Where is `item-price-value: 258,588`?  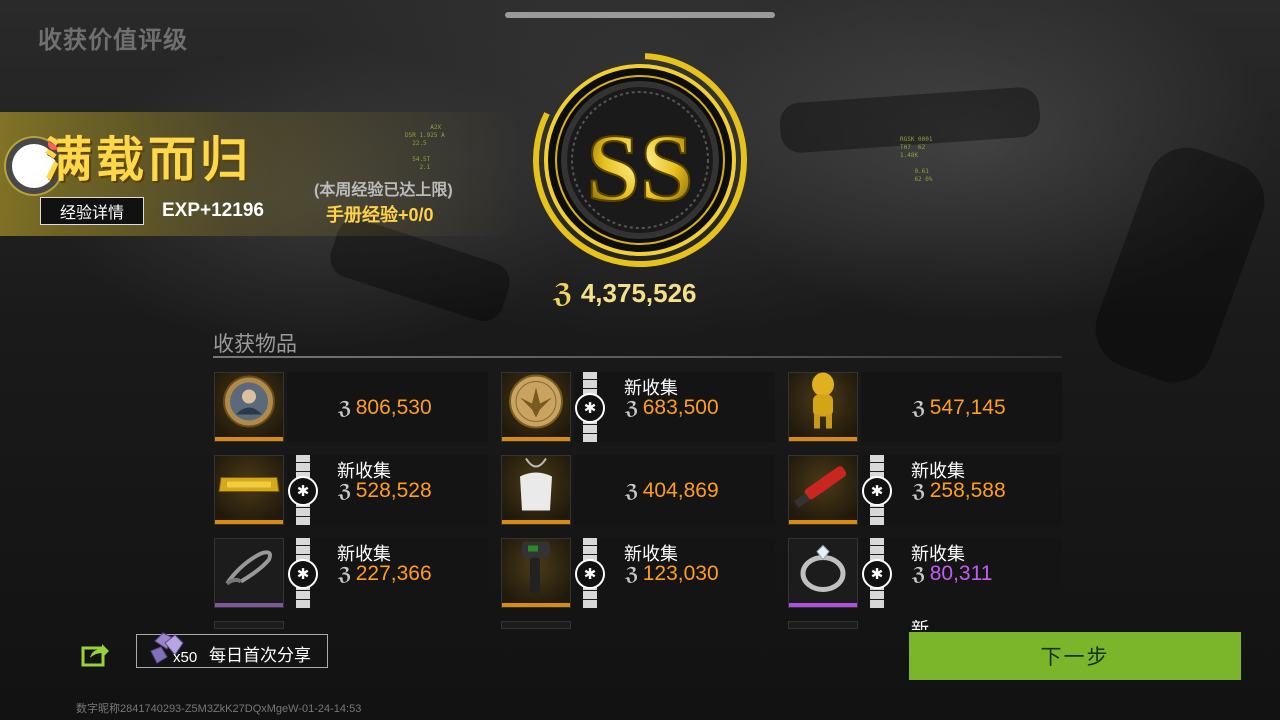
item-price-value: 258,588 is located at coordinates (967, 490).